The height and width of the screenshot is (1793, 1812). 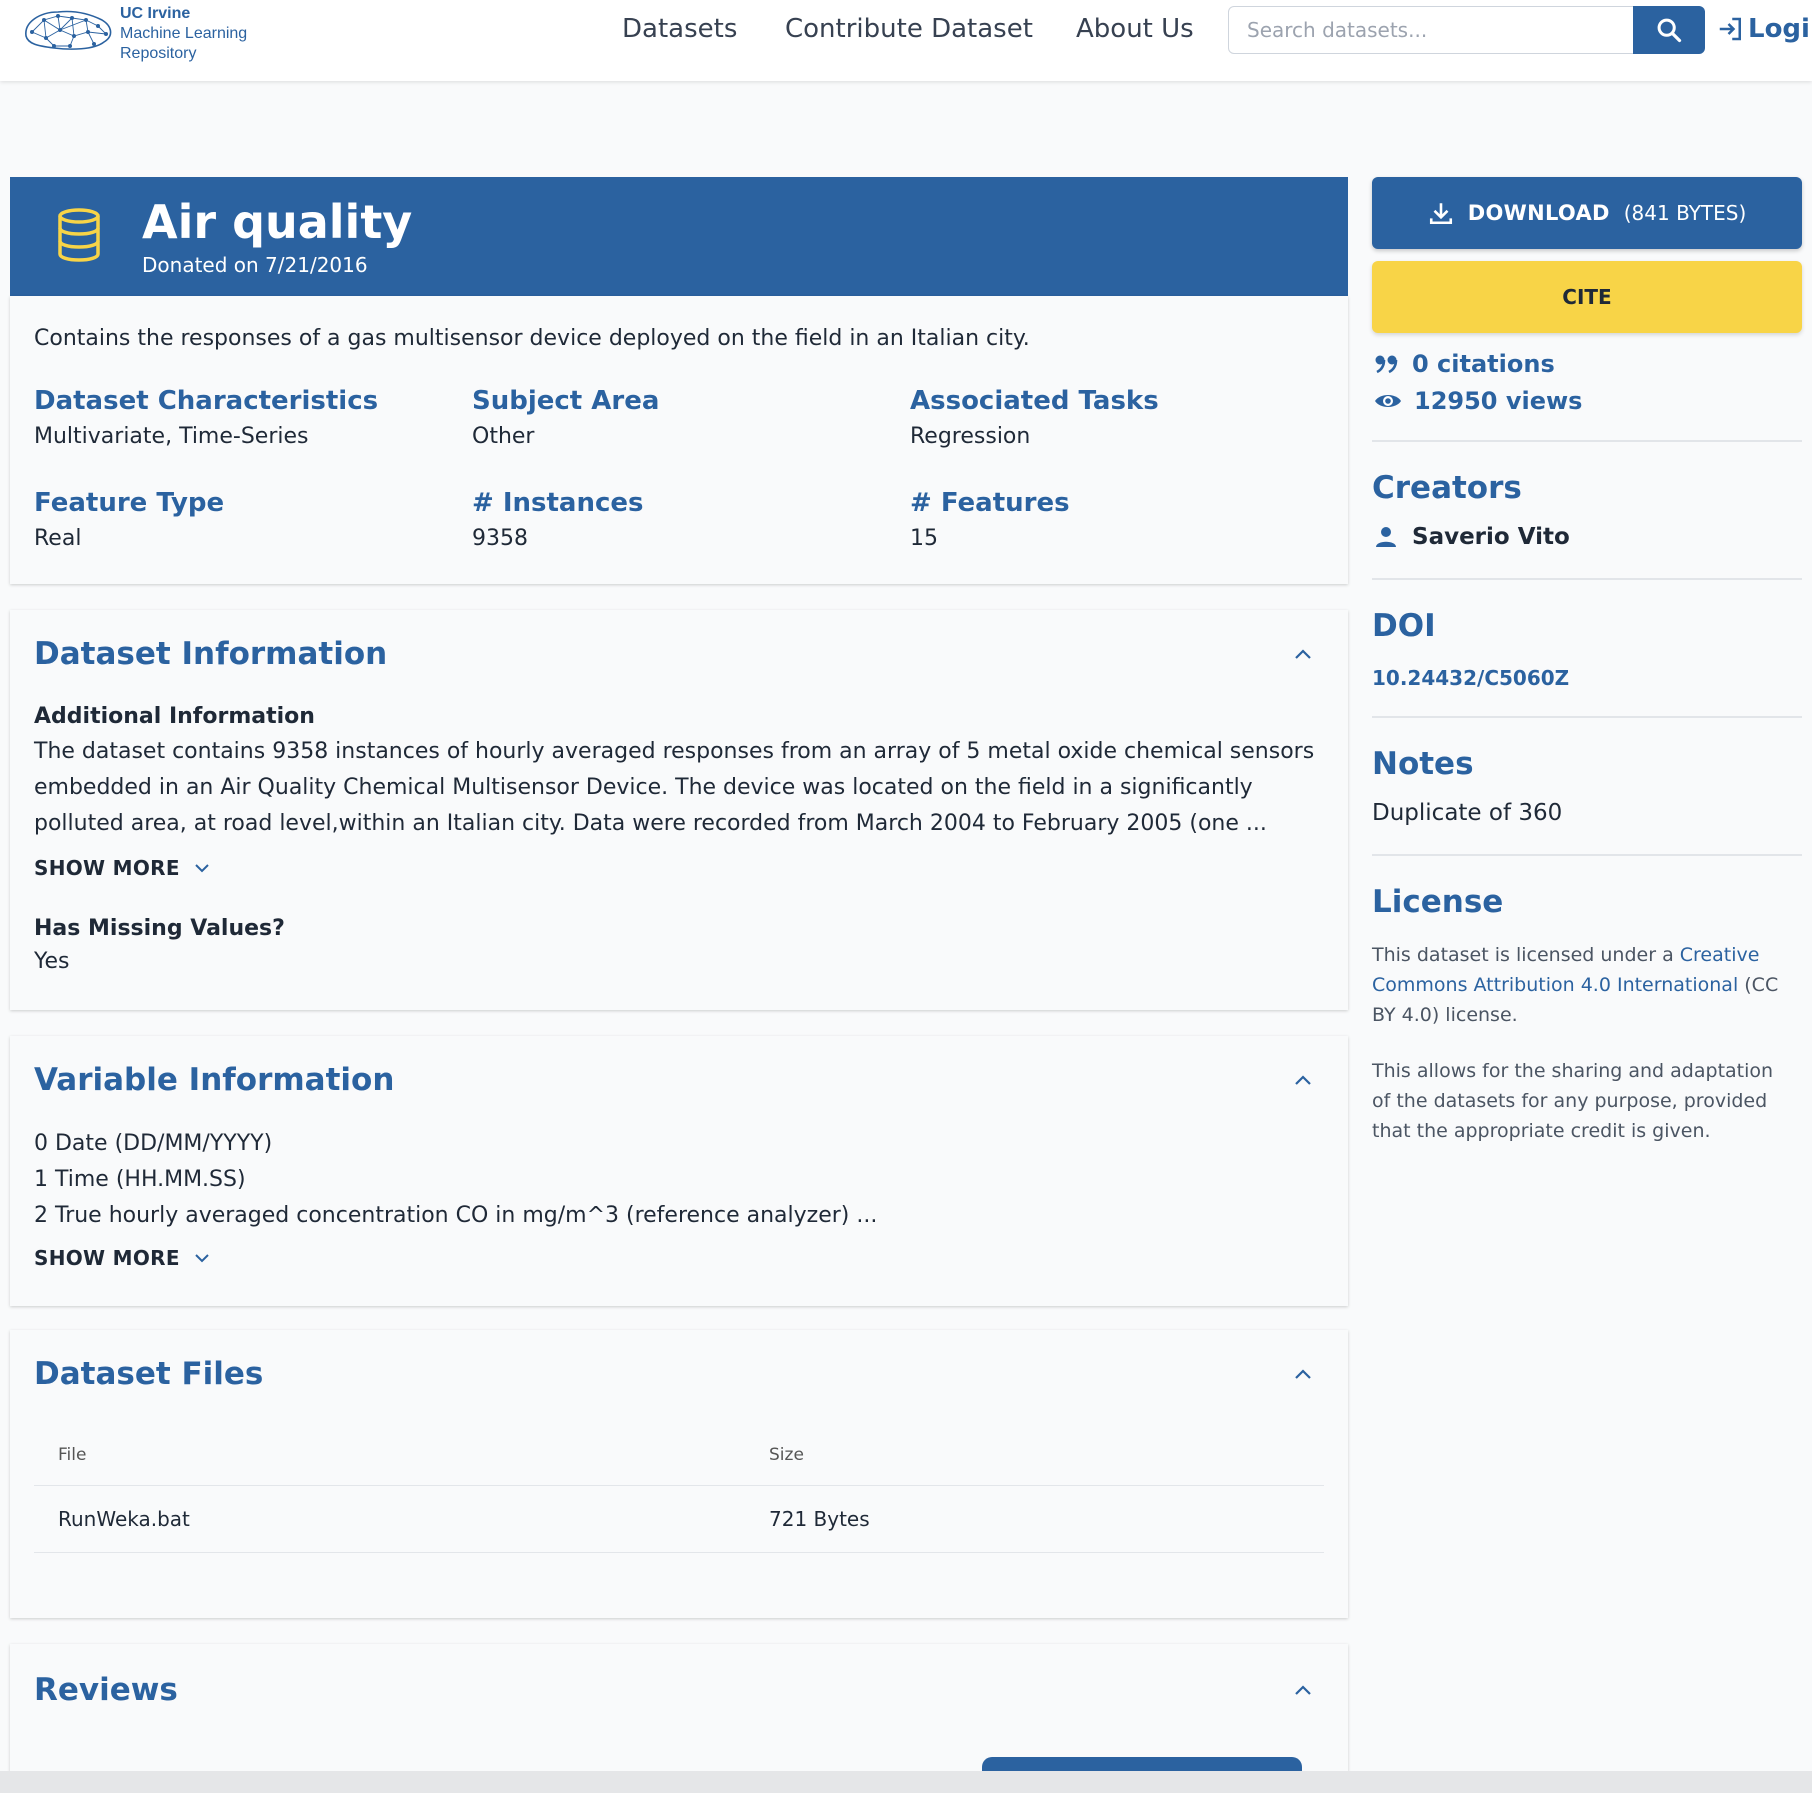 I want to click on prop-subject-area: Subject Area Other, so click(x=565, y=417).